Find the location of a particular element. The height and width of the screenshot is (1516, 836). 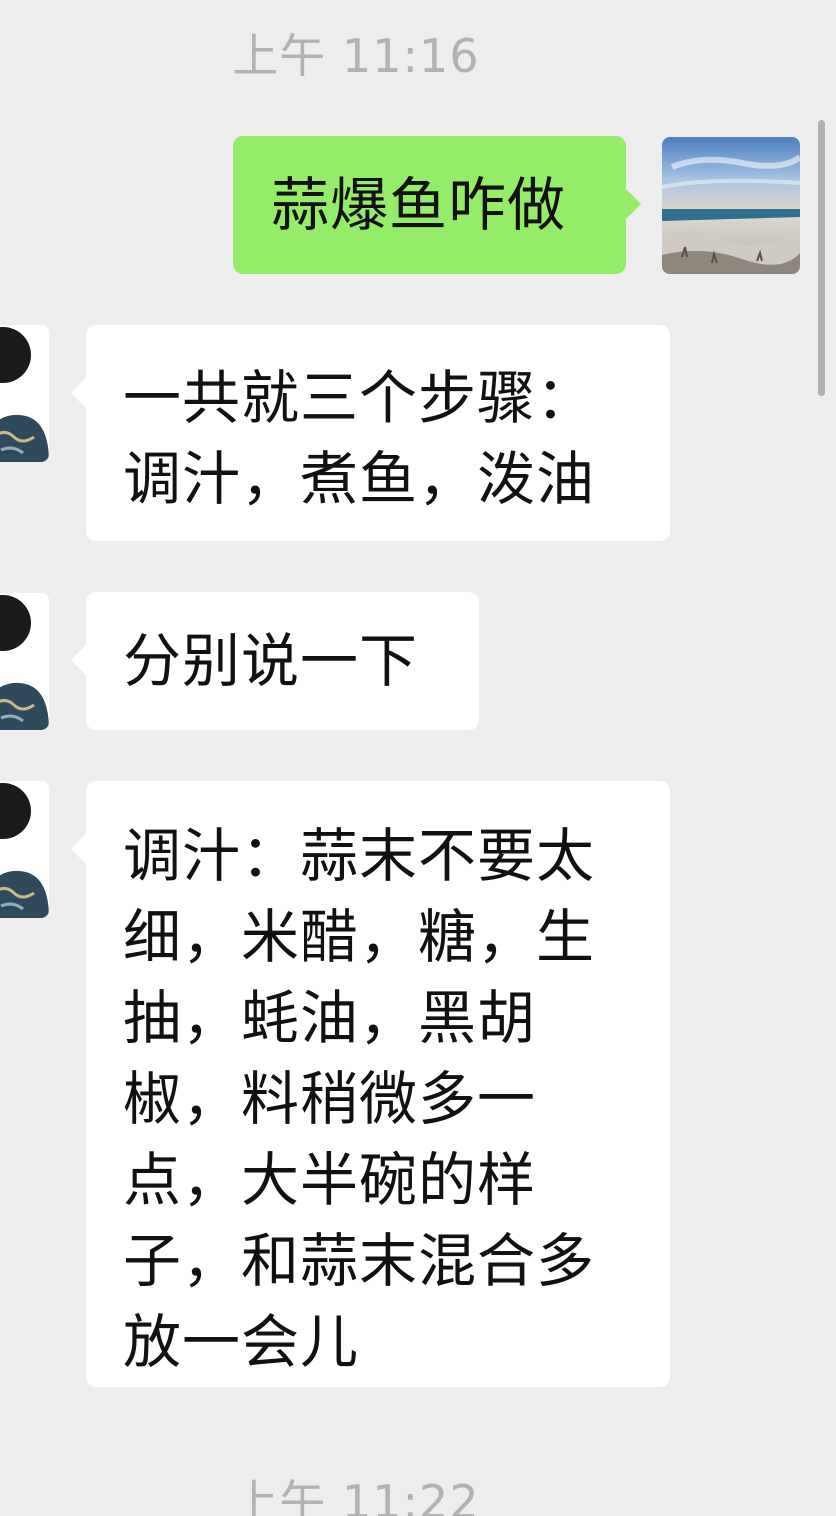

message-timestamp: 上午 11:16 is located at coordinates (356, 56).